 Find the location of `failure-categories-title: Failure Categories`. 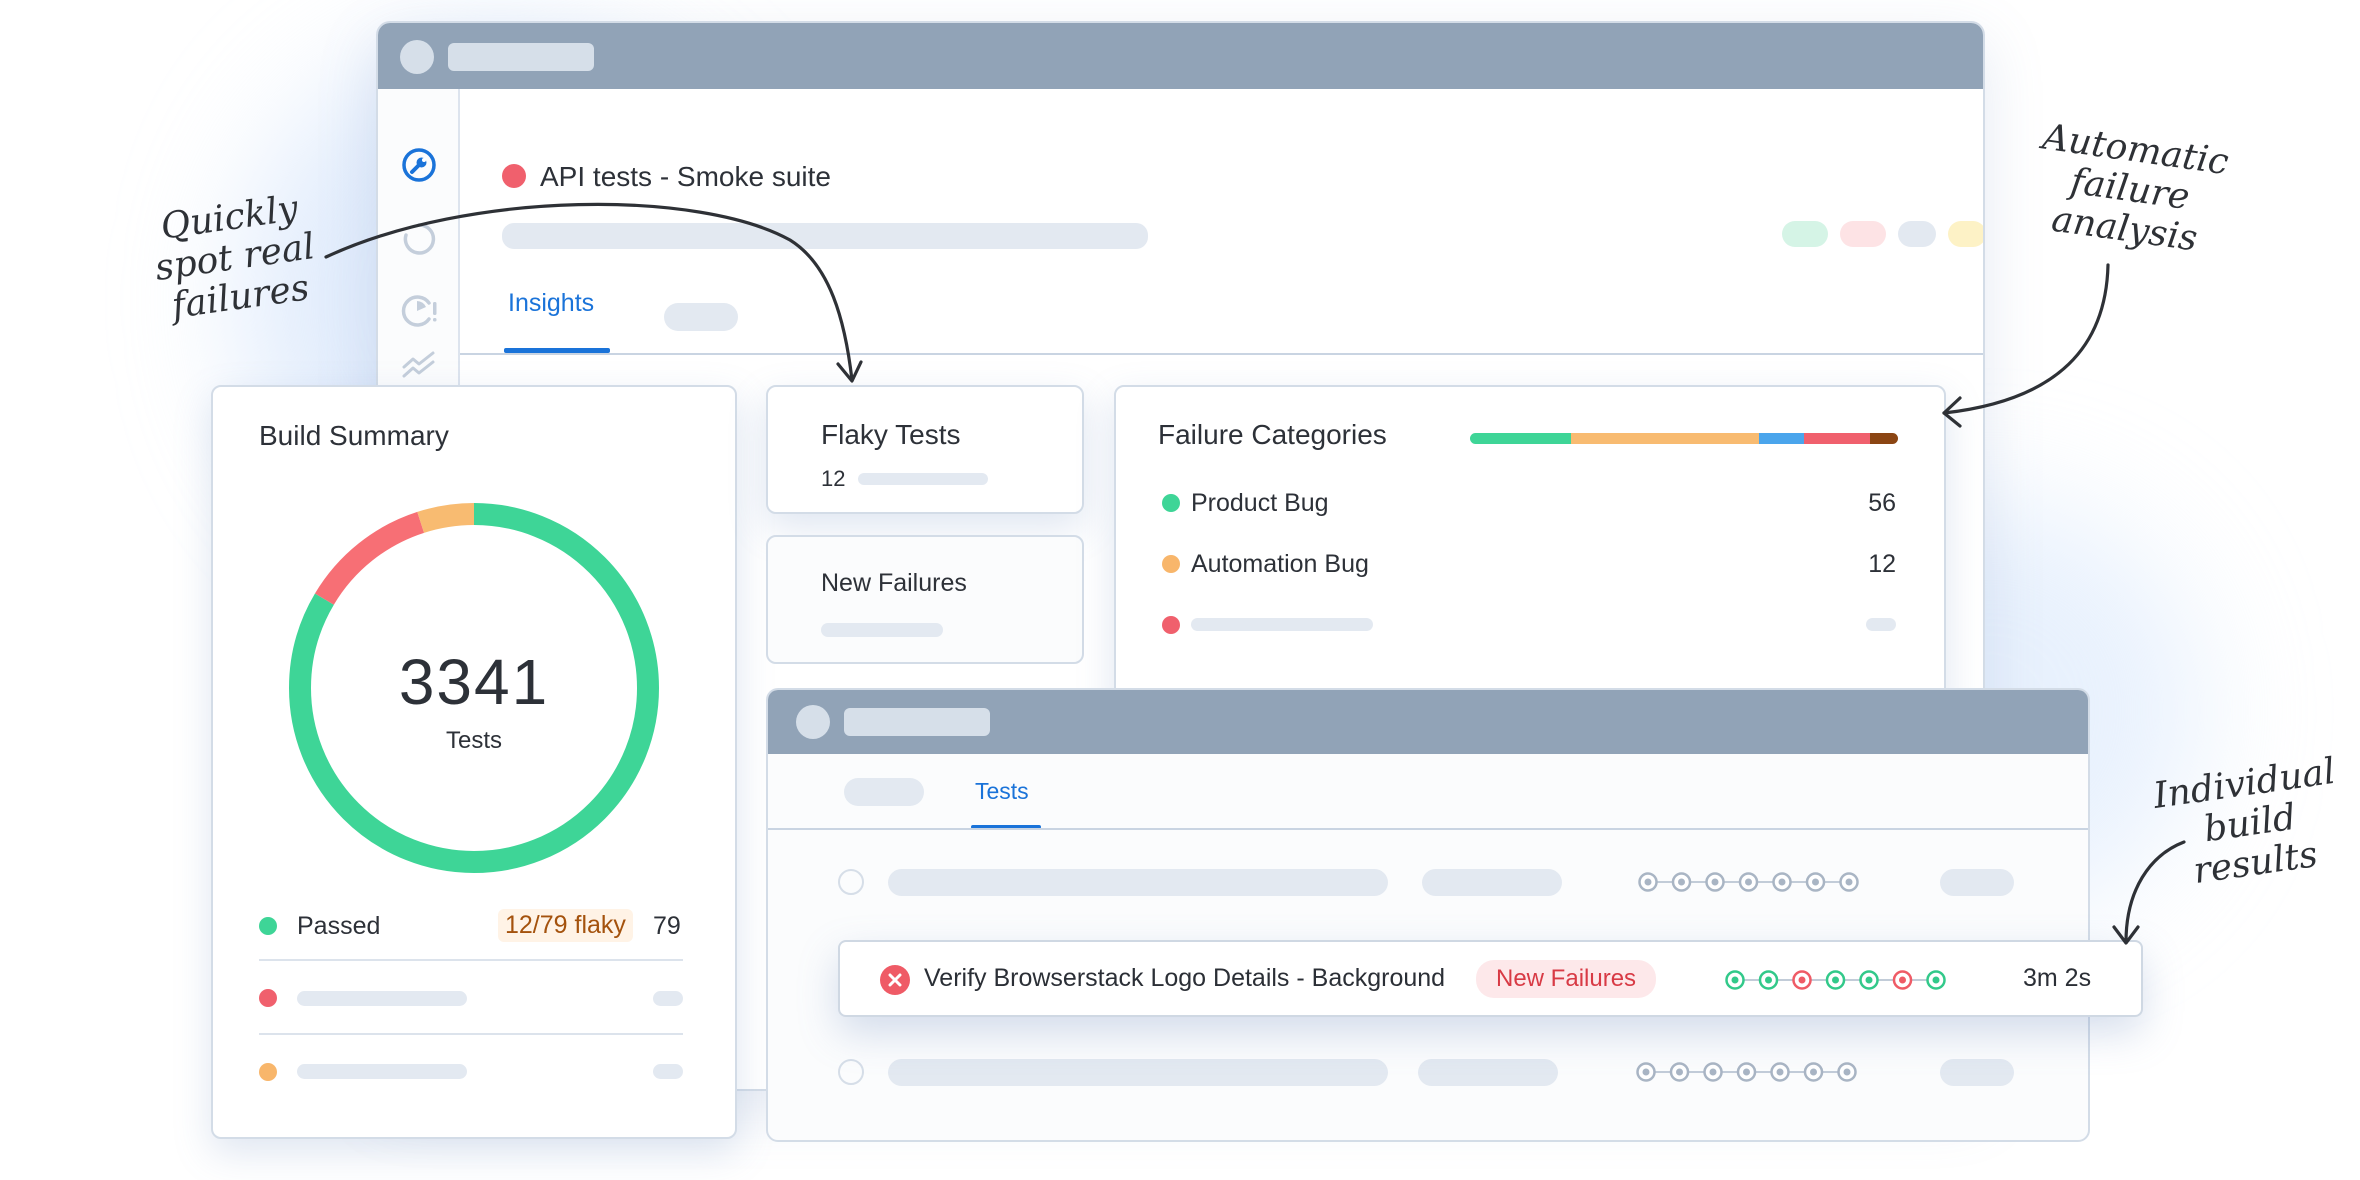

failure-categories-title: Failure Categories is located at coordinates (1272, 434).